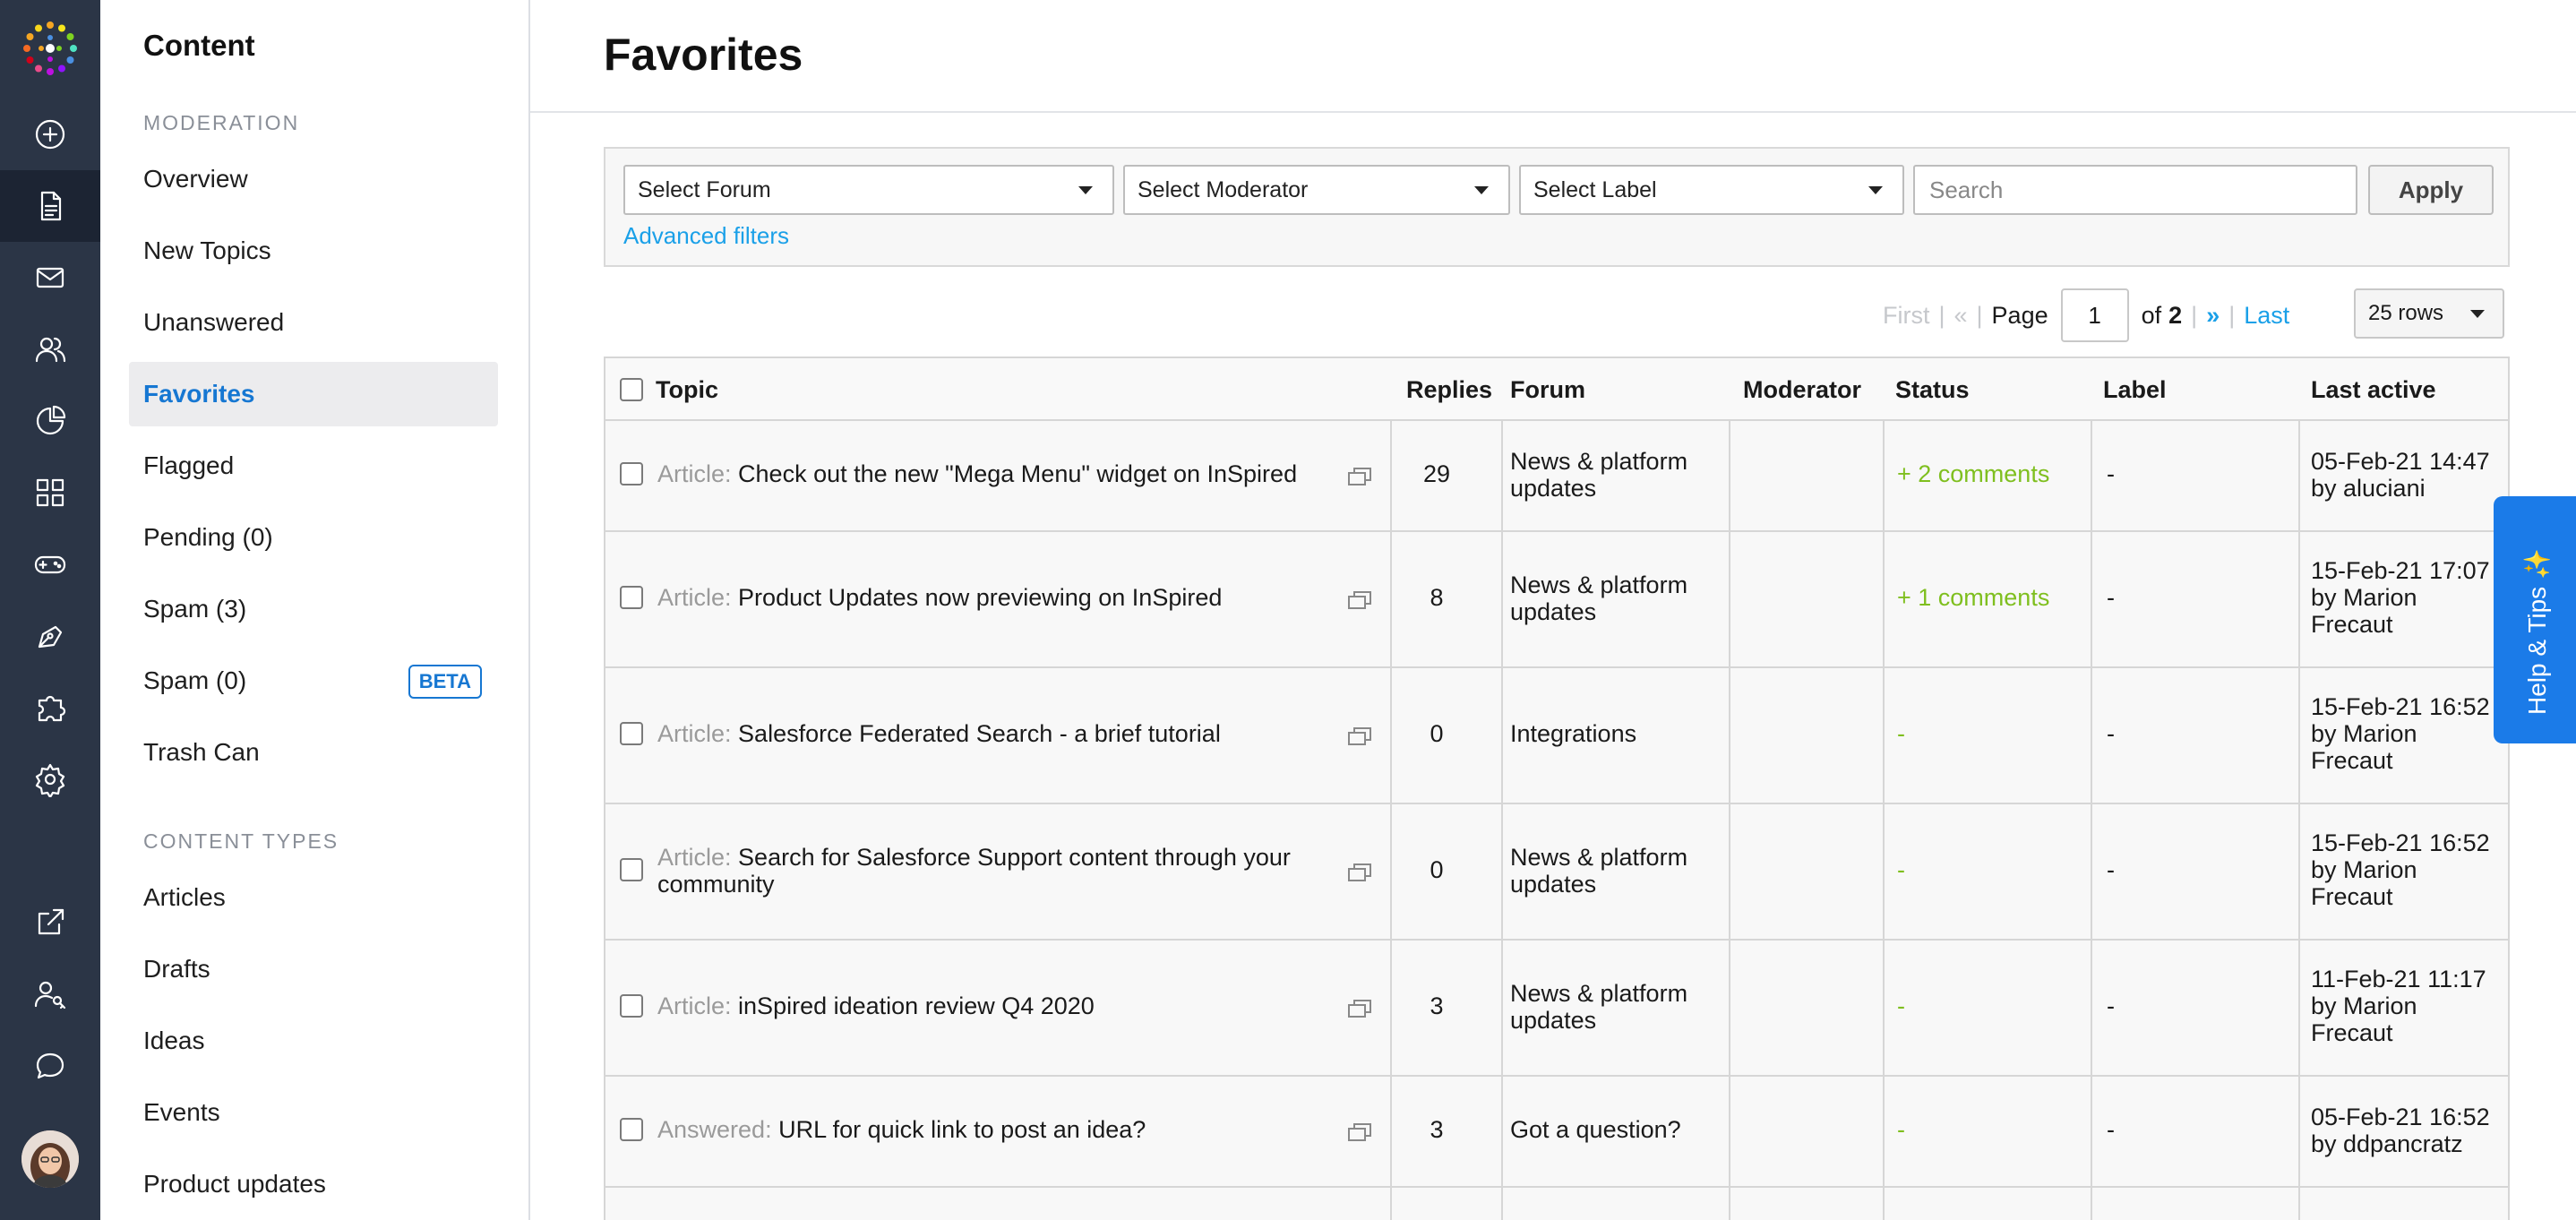 Image resolution: width=2576 pixels, height=1220 pixels. Describe the element at coordinates (50, 206) in the screenshot. I see `document-icon` at that location.